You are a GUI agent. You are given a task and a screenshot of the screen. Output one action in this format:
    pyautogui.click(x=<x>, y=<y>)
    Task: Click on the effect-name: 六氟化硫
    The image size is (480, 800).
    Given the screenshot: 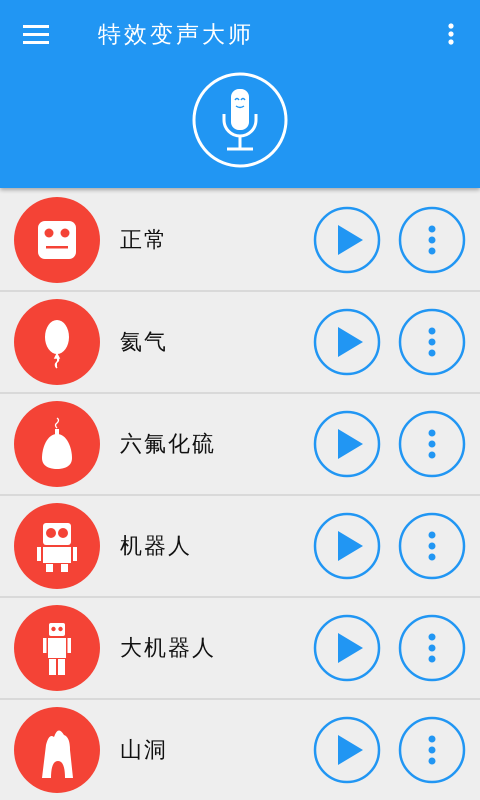 What is the action you would take?
    pyautogui.click(x=168, y=445)
    